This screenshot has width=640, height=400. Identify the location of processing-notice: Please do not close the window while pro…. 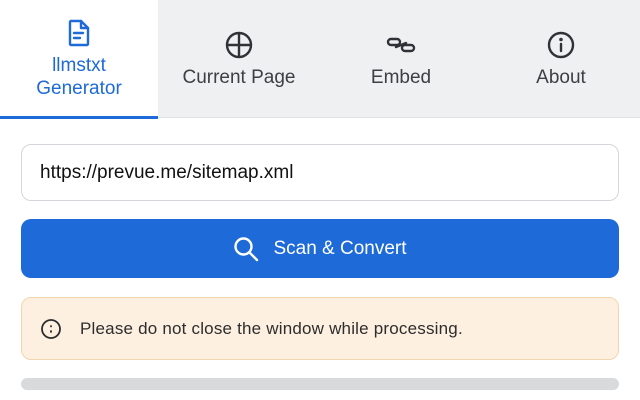
(320, 328).